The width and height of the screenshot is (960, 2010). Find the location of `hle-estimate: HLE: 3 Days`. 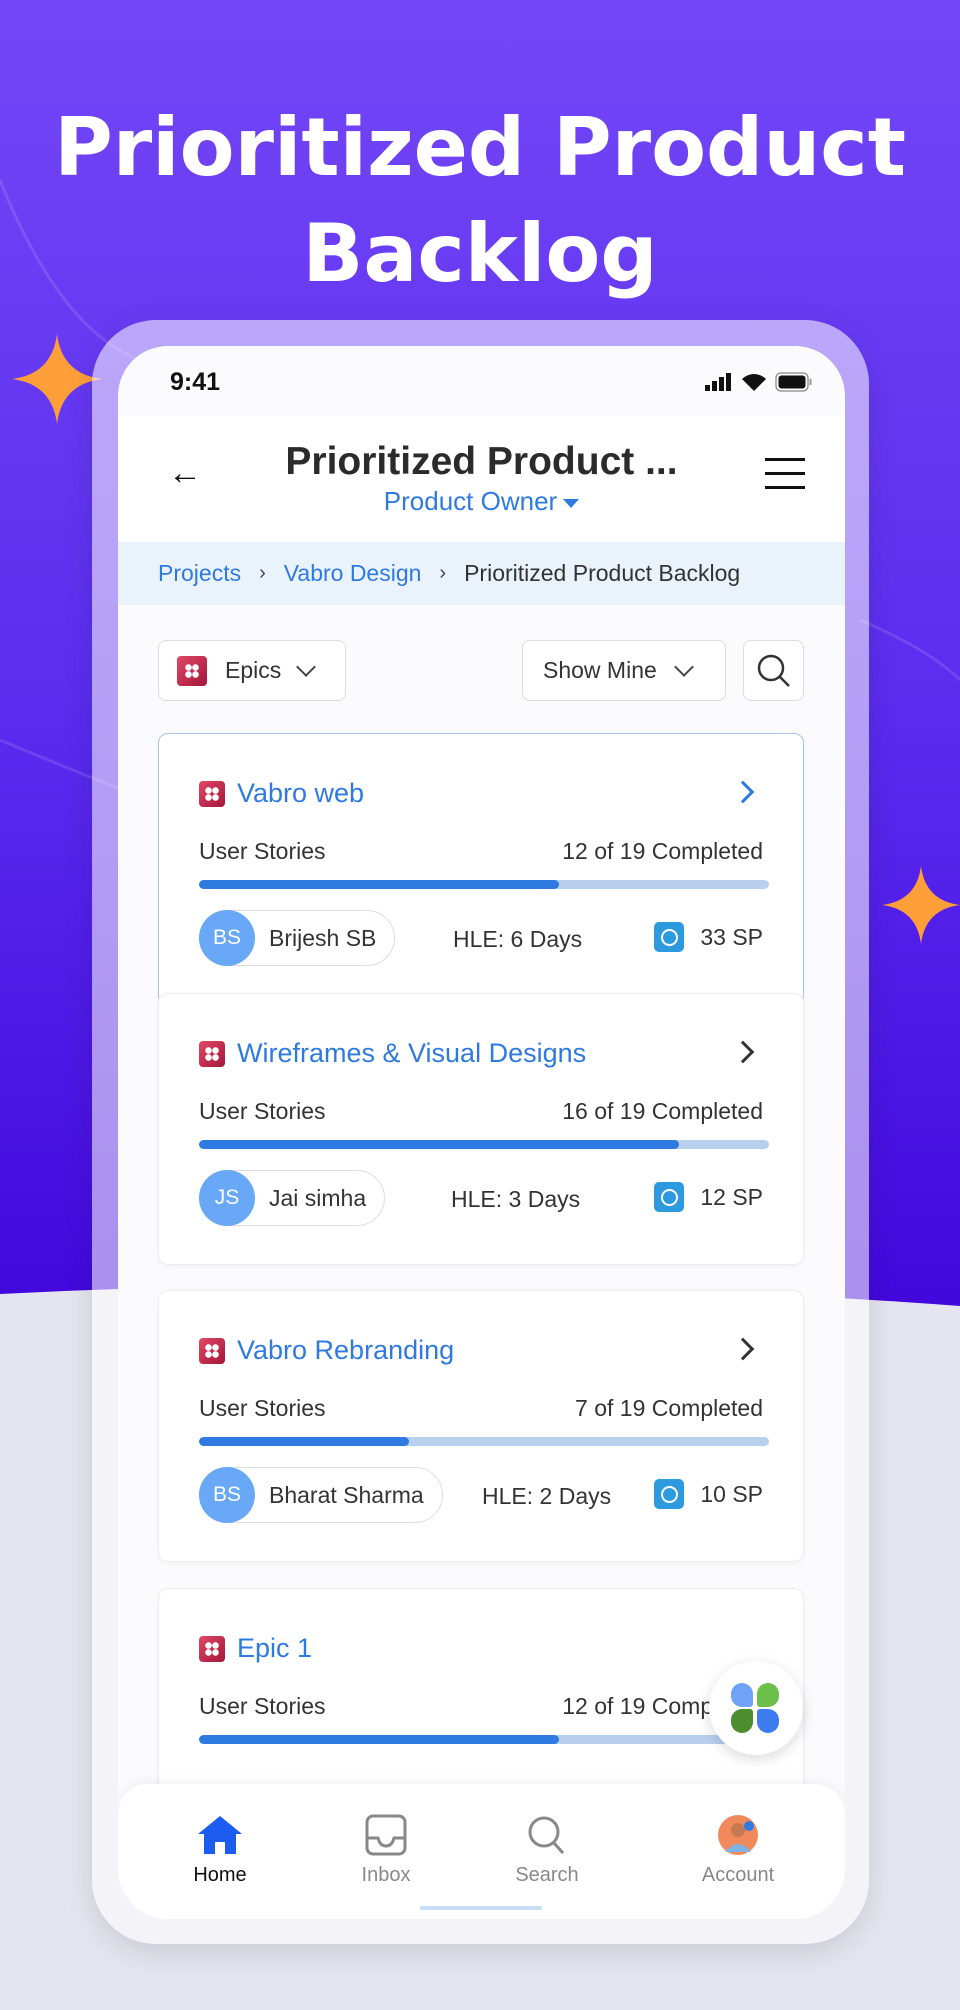

hle-estimate: HLE: 3 Days is located at coordinates (515, 1199).